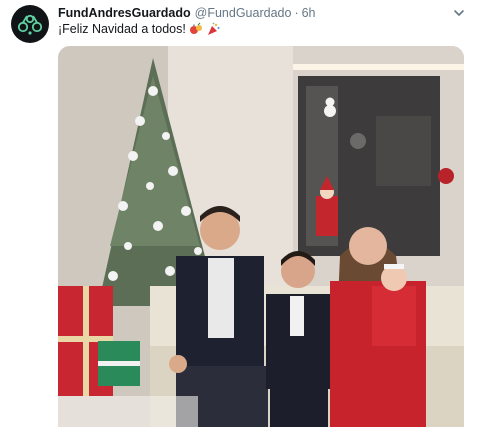  Describe the element at coordinates (124, 13) in the screenshot. I see `display-name: FundAndresGuardado` at that location.